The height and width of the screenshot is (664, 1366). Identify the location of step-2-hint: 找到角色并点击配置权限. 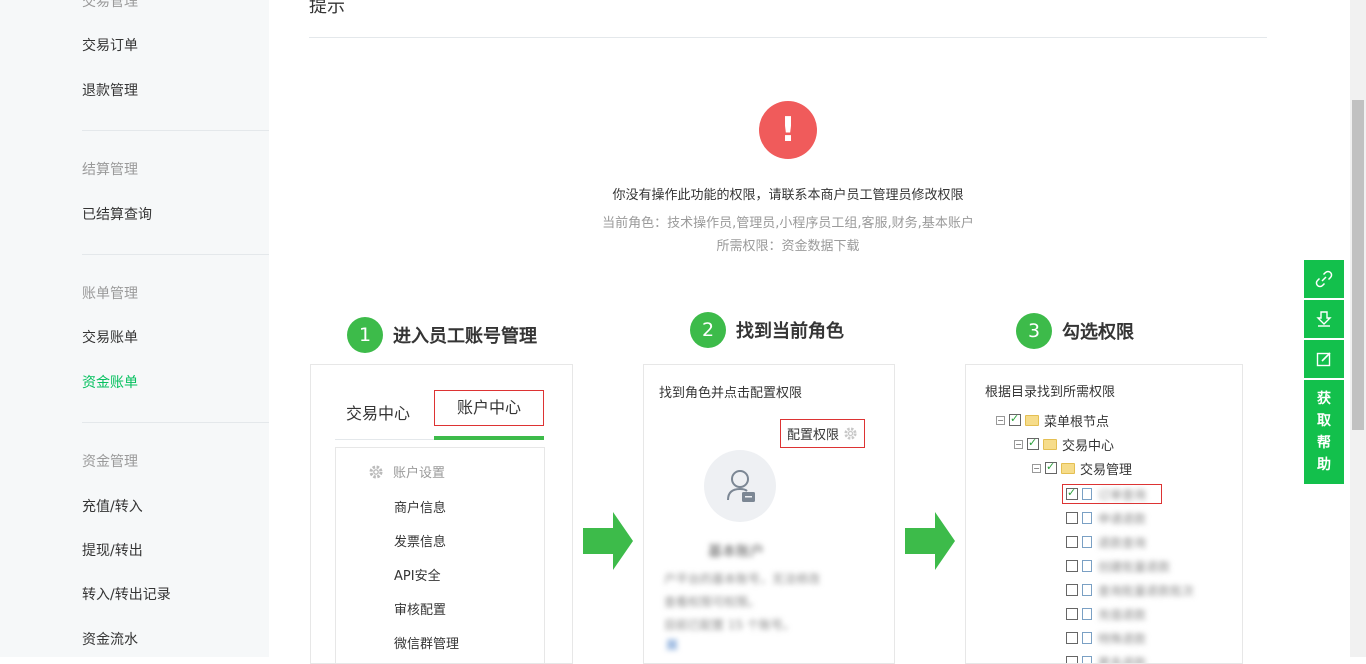
(730, 391).